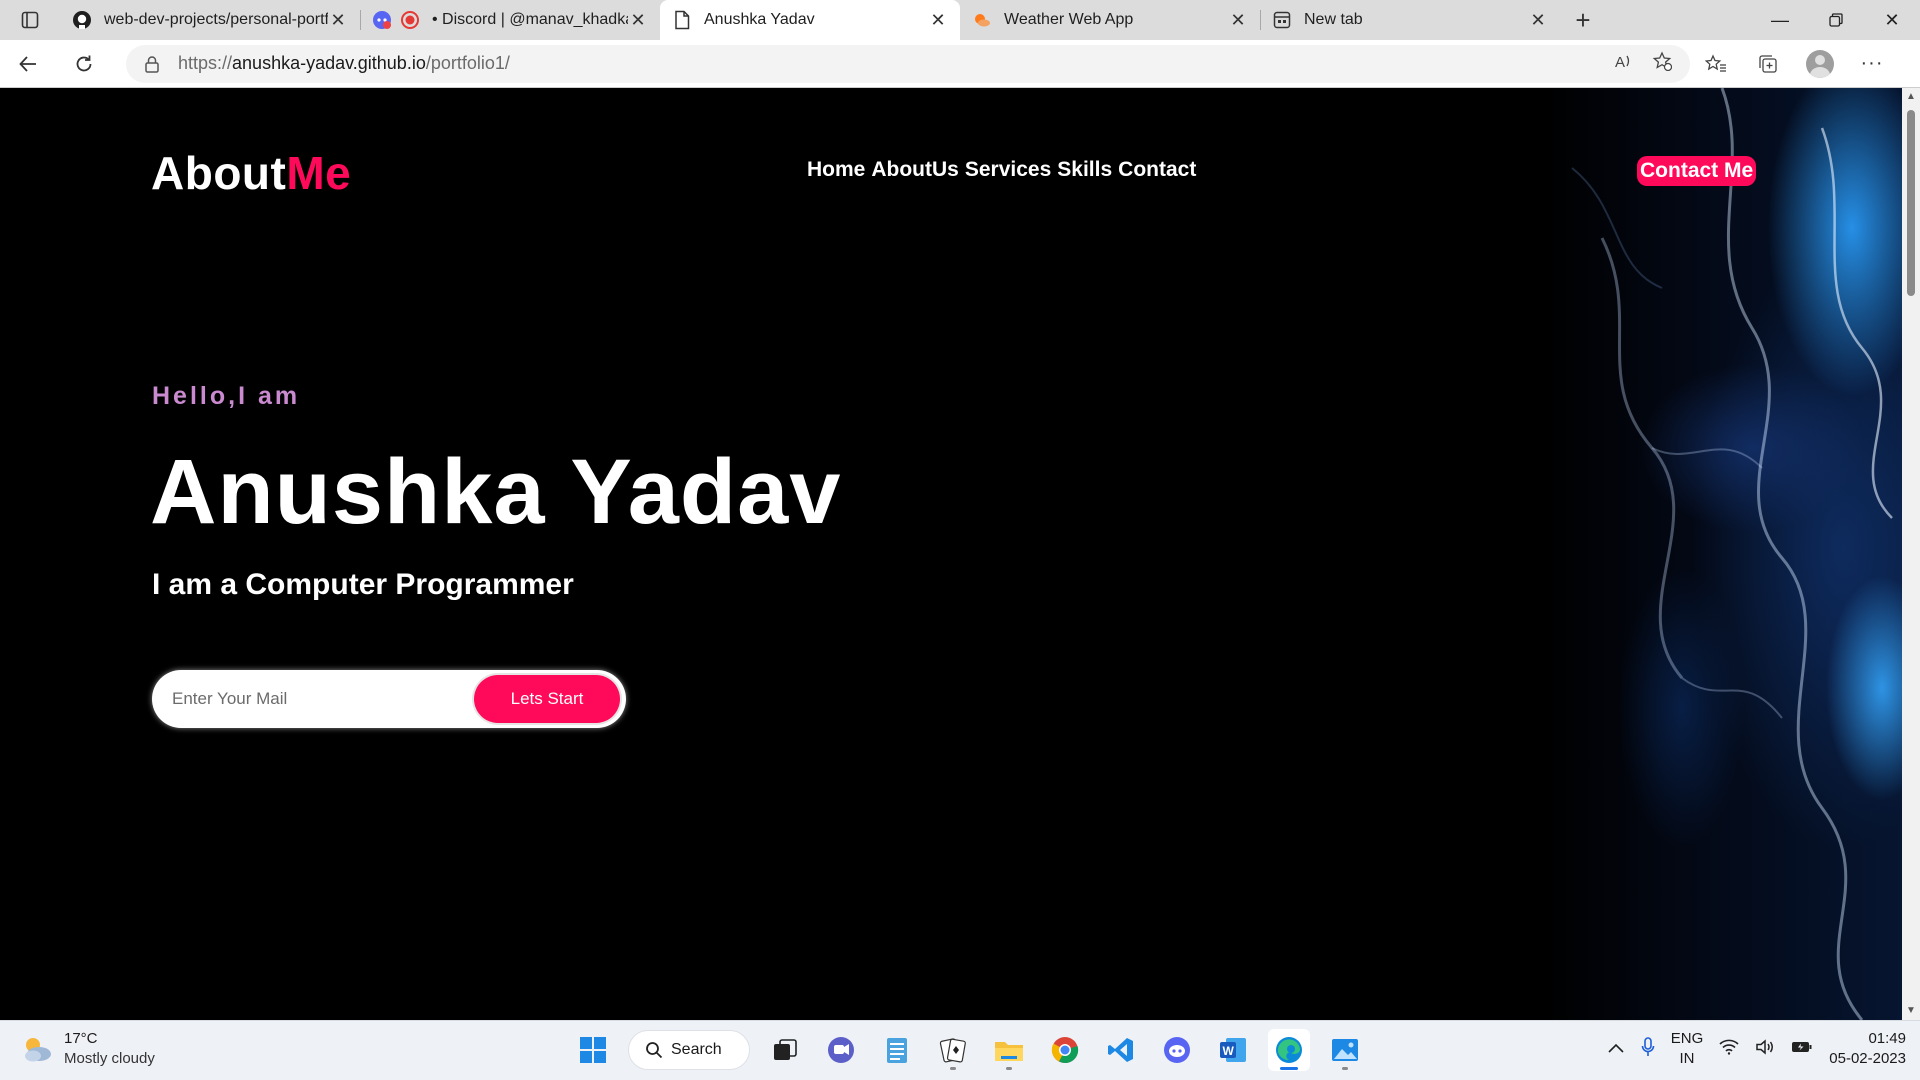 The width and height of the screenshot is (1920, 1080). I want to click on taskbar-search: Search, so click(689, 1050).